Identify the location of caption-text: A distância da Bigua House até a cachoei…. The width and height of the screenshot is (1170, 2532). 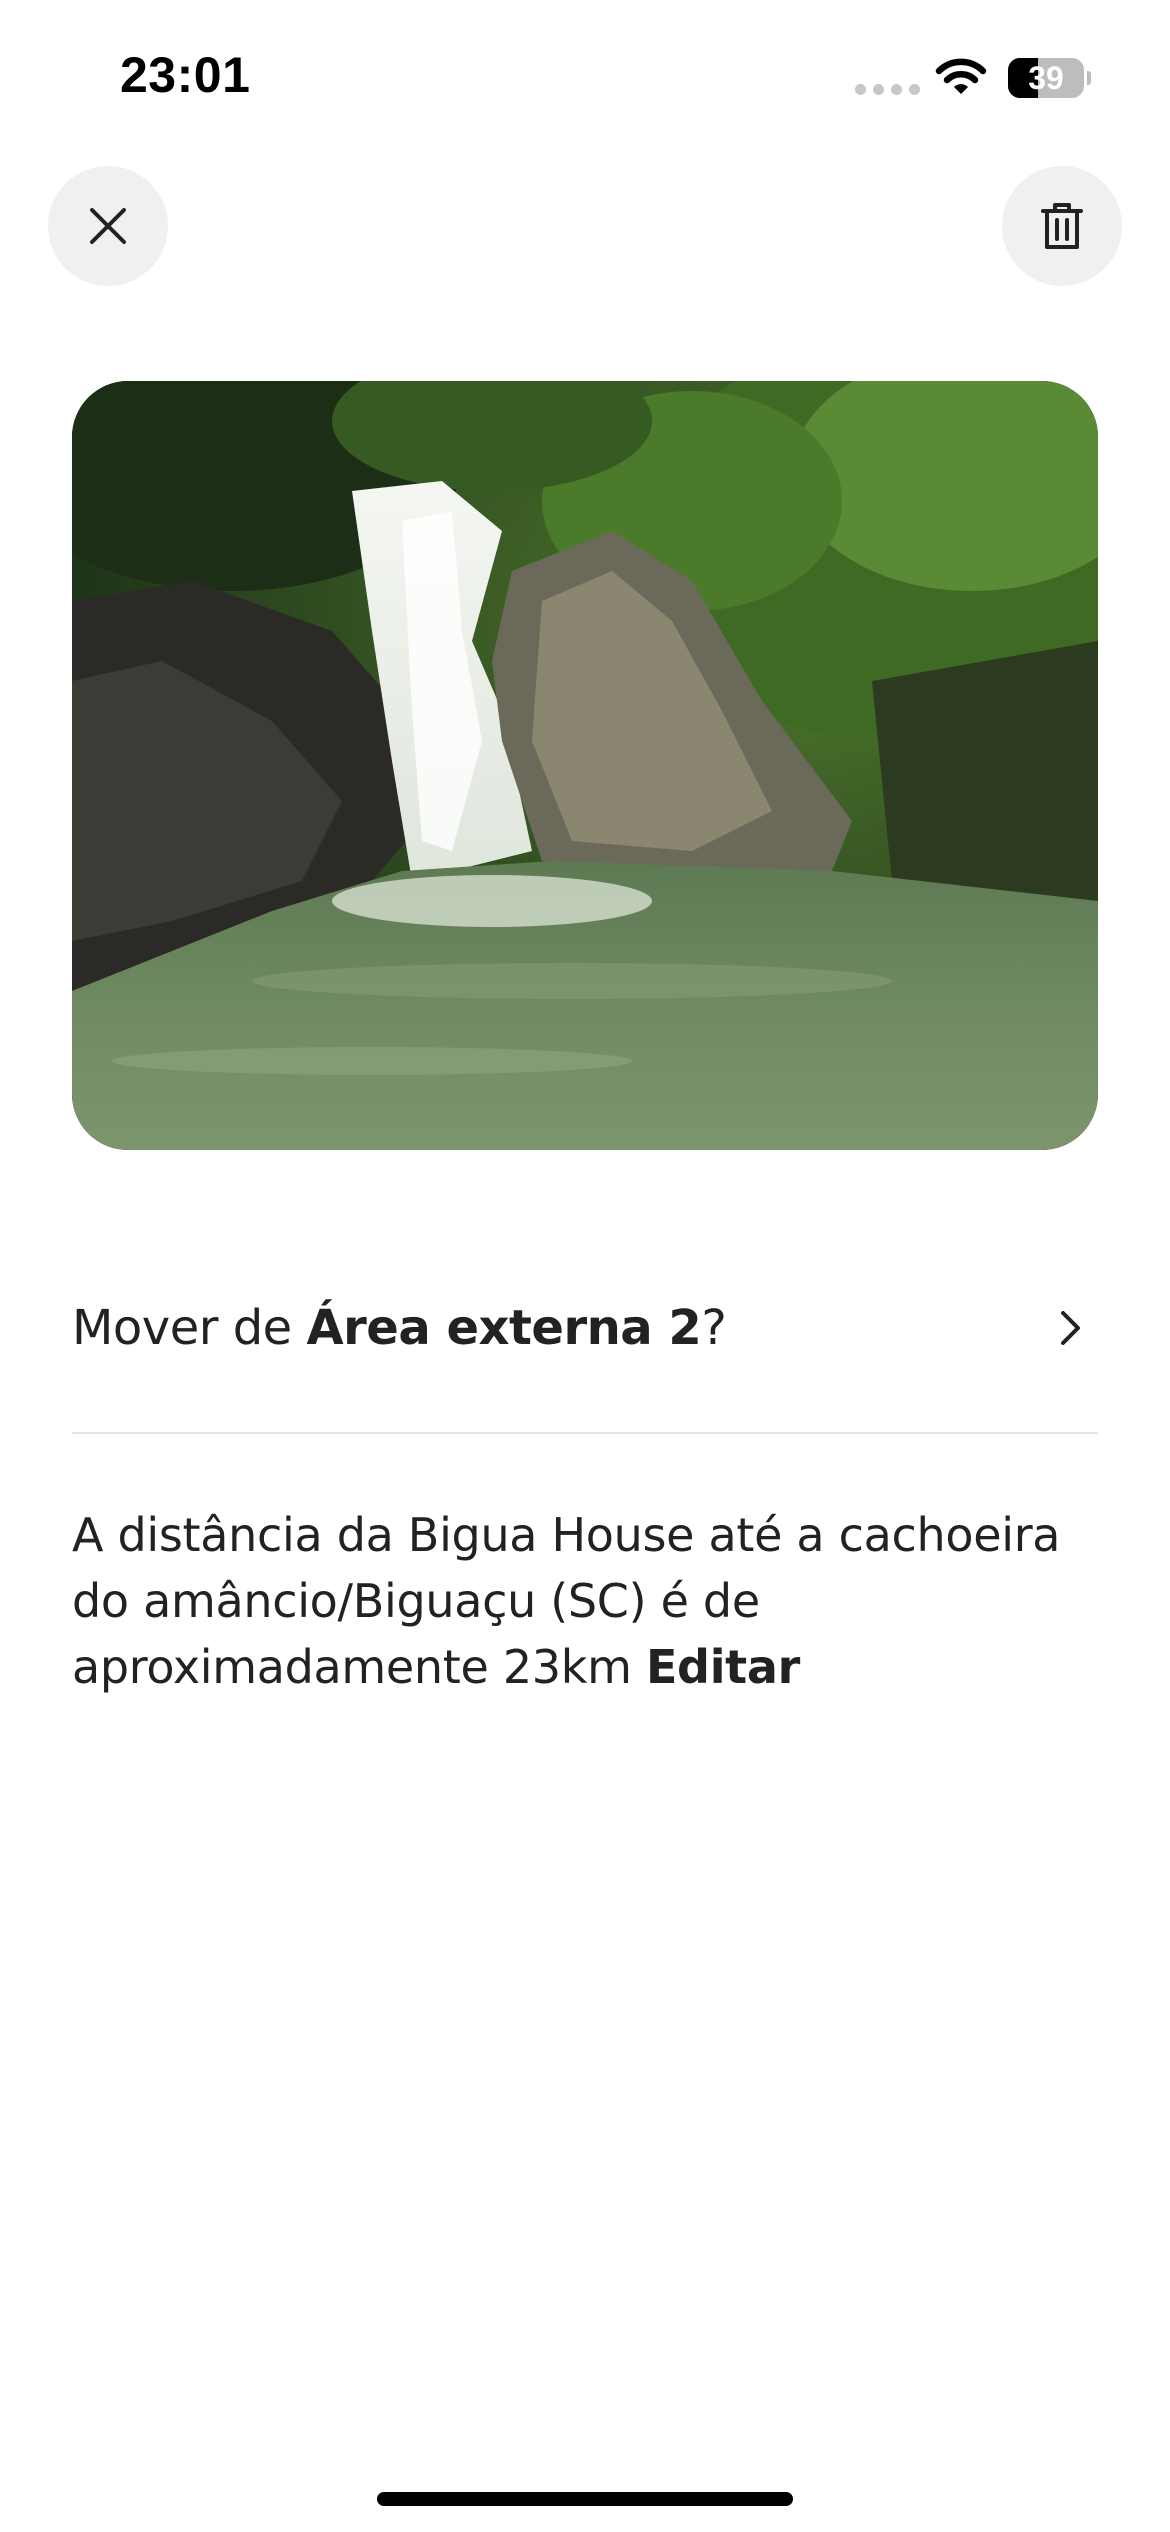
(566, 1601).